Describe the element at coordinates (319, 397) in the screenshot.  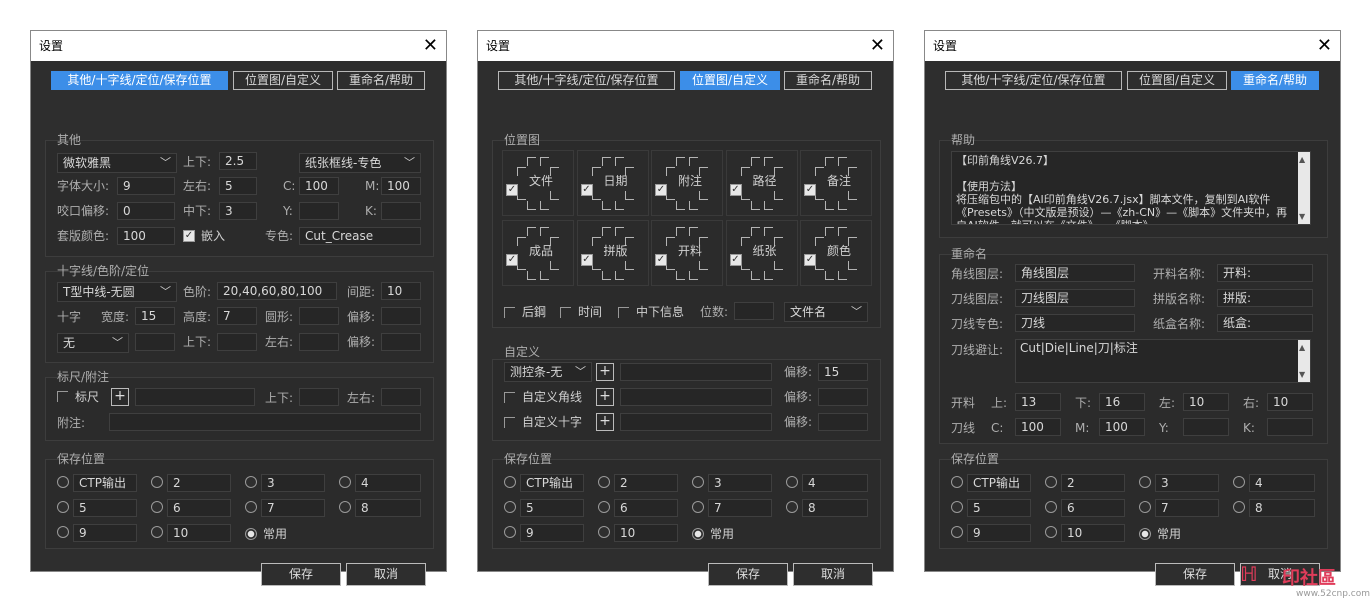
I see `ruler-ud-field` at that location.